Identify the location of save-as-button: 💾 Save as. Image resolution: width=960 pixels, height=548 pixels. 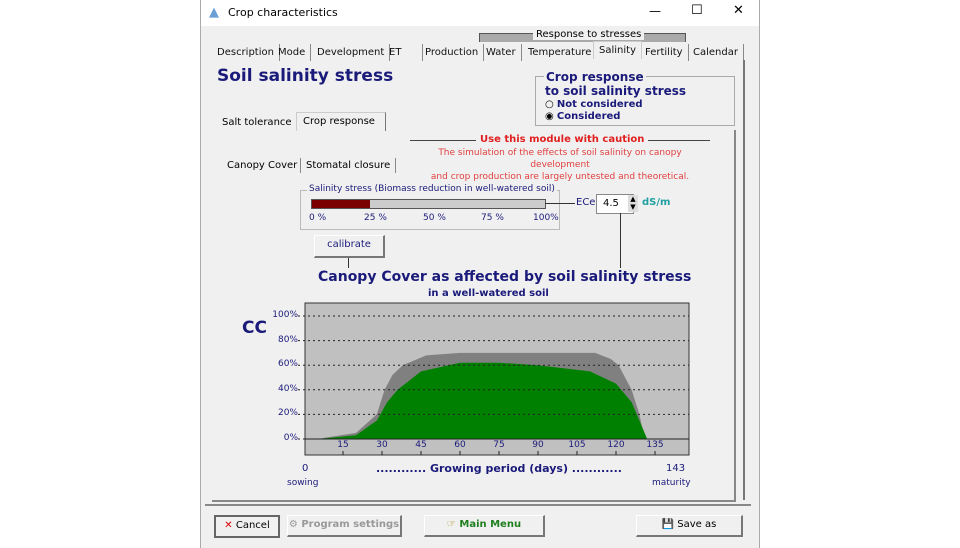
(689, 526).